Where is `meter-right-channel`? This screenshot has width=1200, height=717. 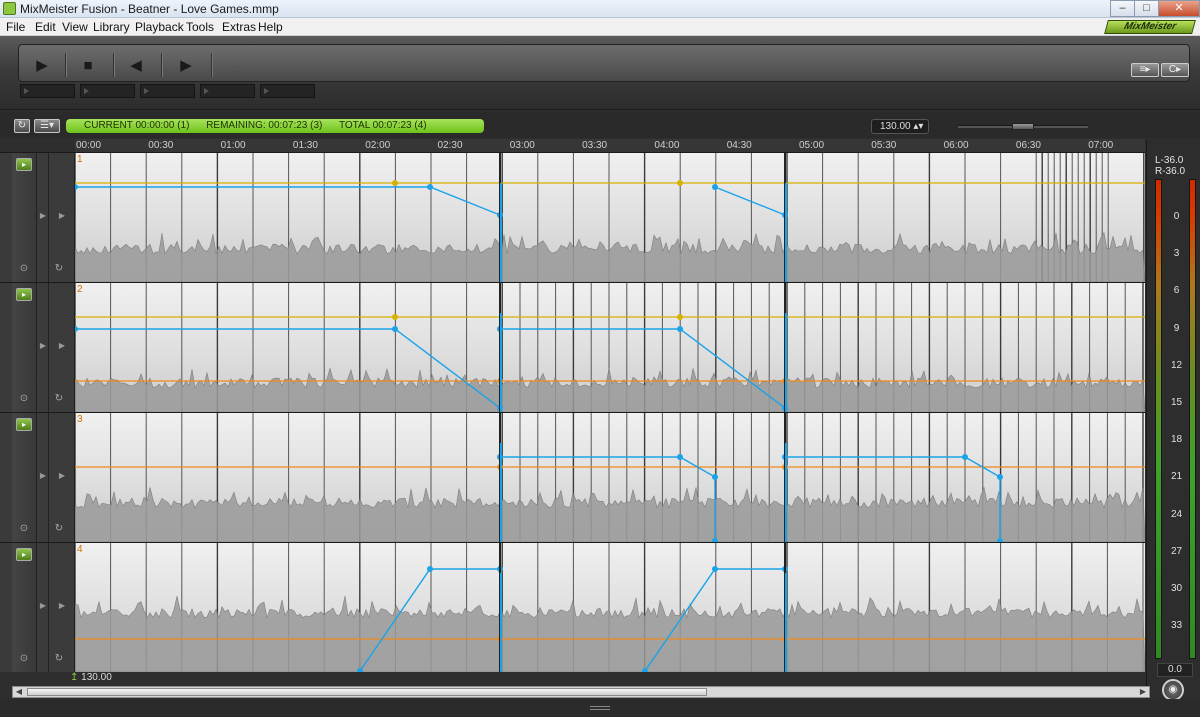
meter-right-channel is located at coordinates (1192, 419).